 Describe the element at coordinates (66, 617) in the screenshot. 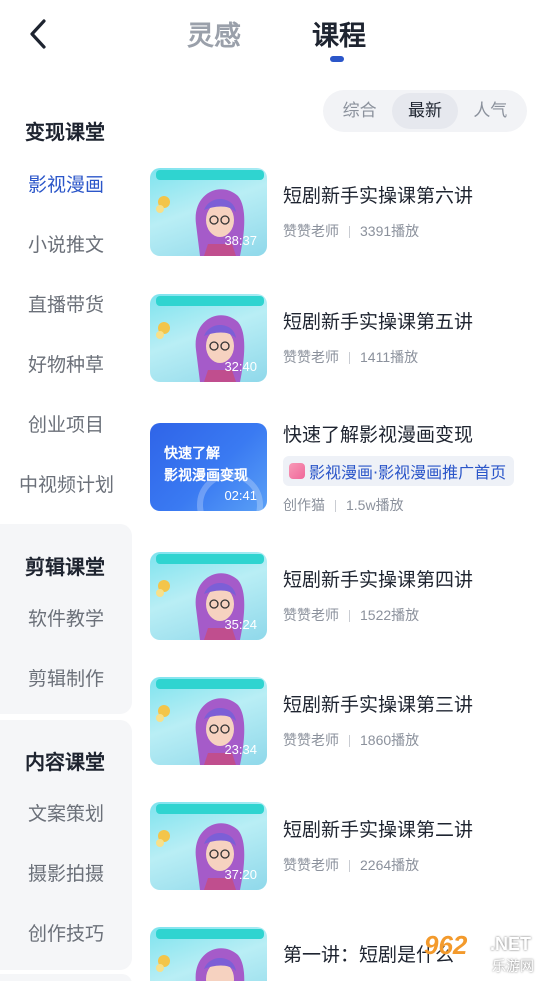

I see `sidebar-item-software-tutorial: 软件教学` at that location.